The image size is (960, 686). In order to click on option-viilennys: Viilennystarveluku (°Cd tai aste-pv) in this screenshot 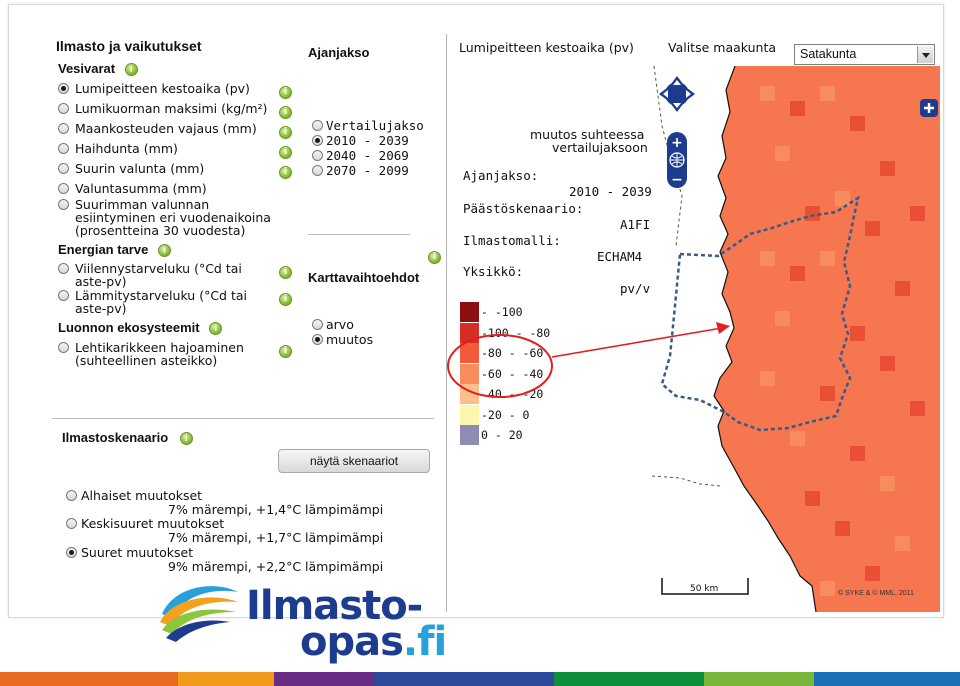, I will do `click(150, 275)`.